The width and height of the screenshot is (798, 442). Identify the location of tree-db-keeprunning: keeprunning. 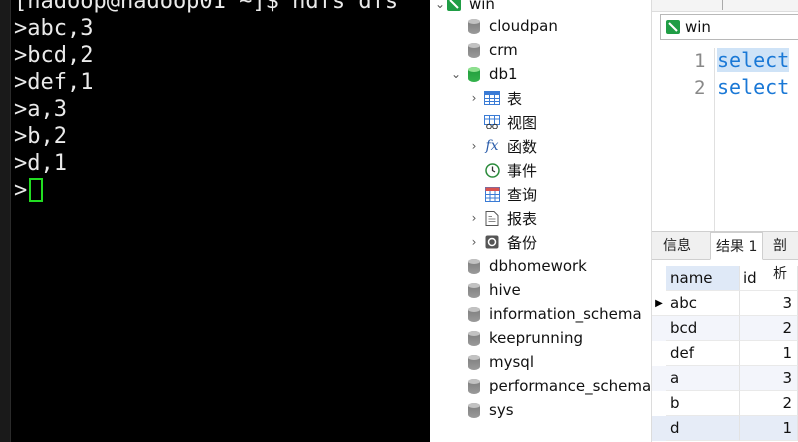
(525, 338).